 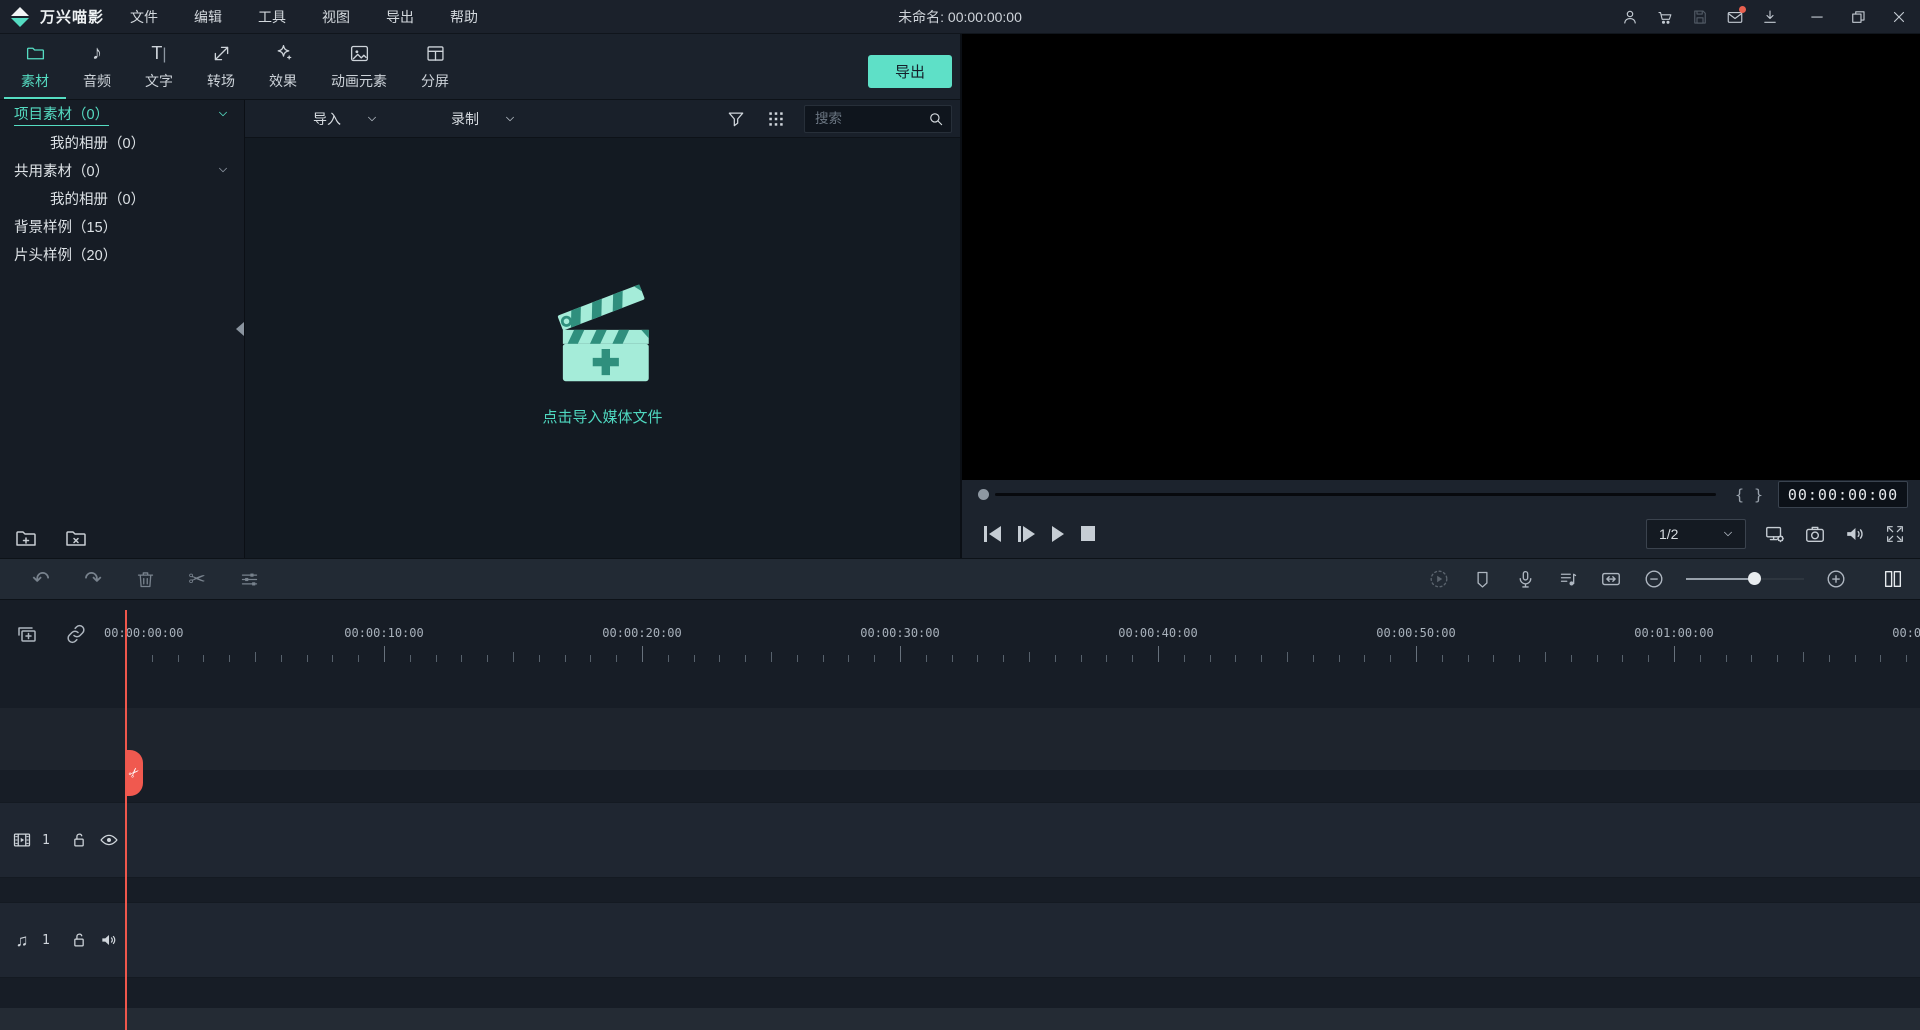 I want to click on record-button: 录制, so click(x=465, y=119).